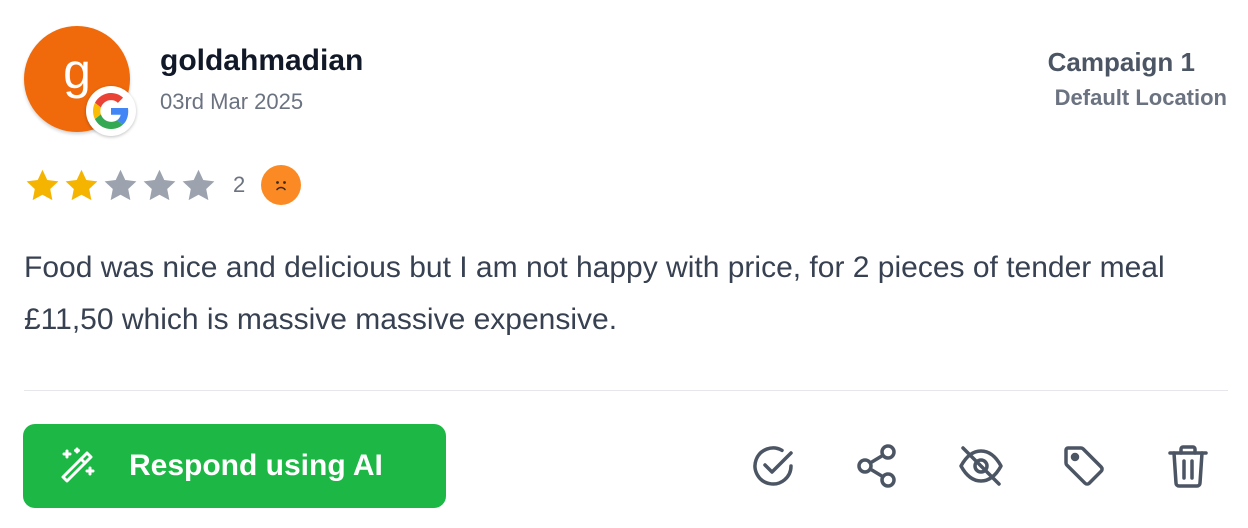 The image size is (1248, 528). I want to click on hide-button, so click(981, 466).